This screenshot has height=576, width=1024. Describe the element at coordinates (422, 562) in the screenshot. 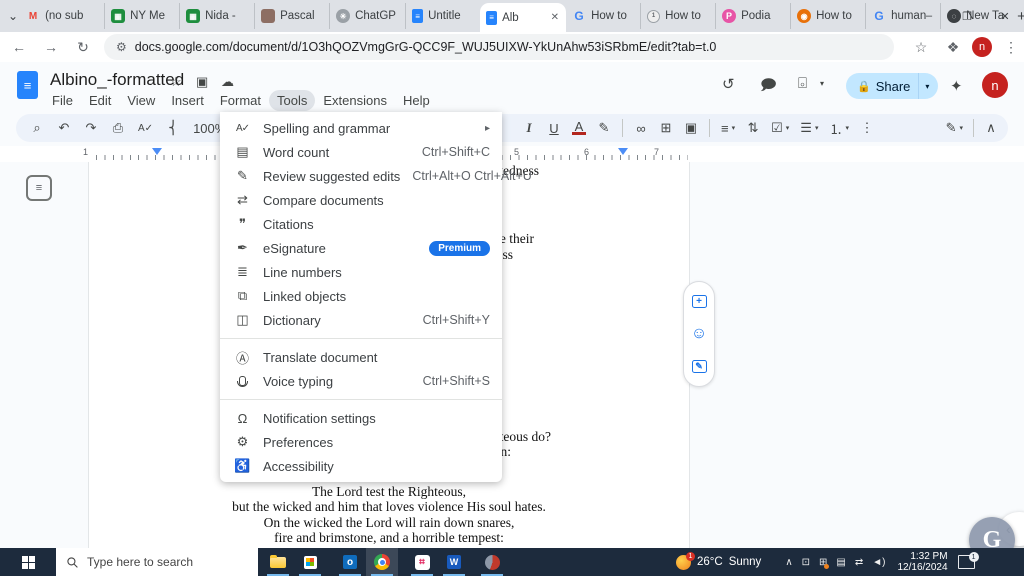

I see `taskbar-slack: ⌗` at that location.